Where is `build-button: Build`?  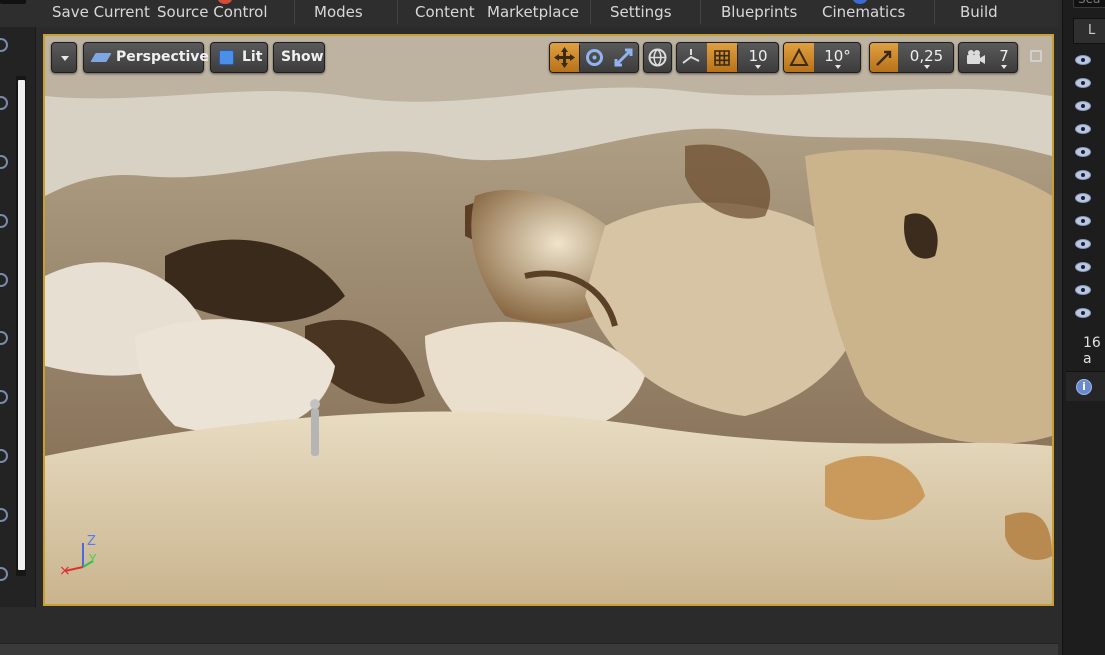
build-button: Build is located at coordinates (979, 13).